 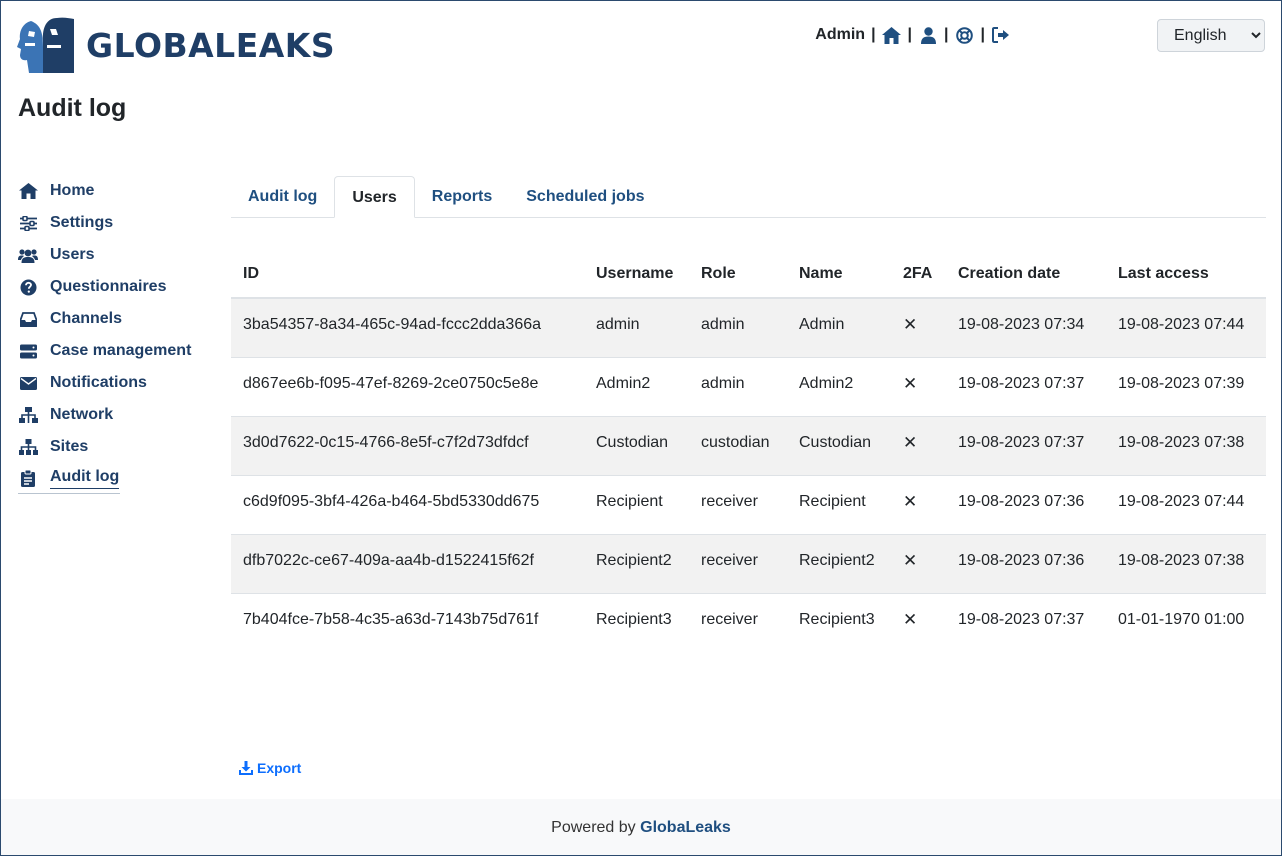 What do you see at coordinates (1021, 324) in the screenshot?
I see `cell-creation-date: 19-08-2023 07:34` at bounding box center [1021, 324].